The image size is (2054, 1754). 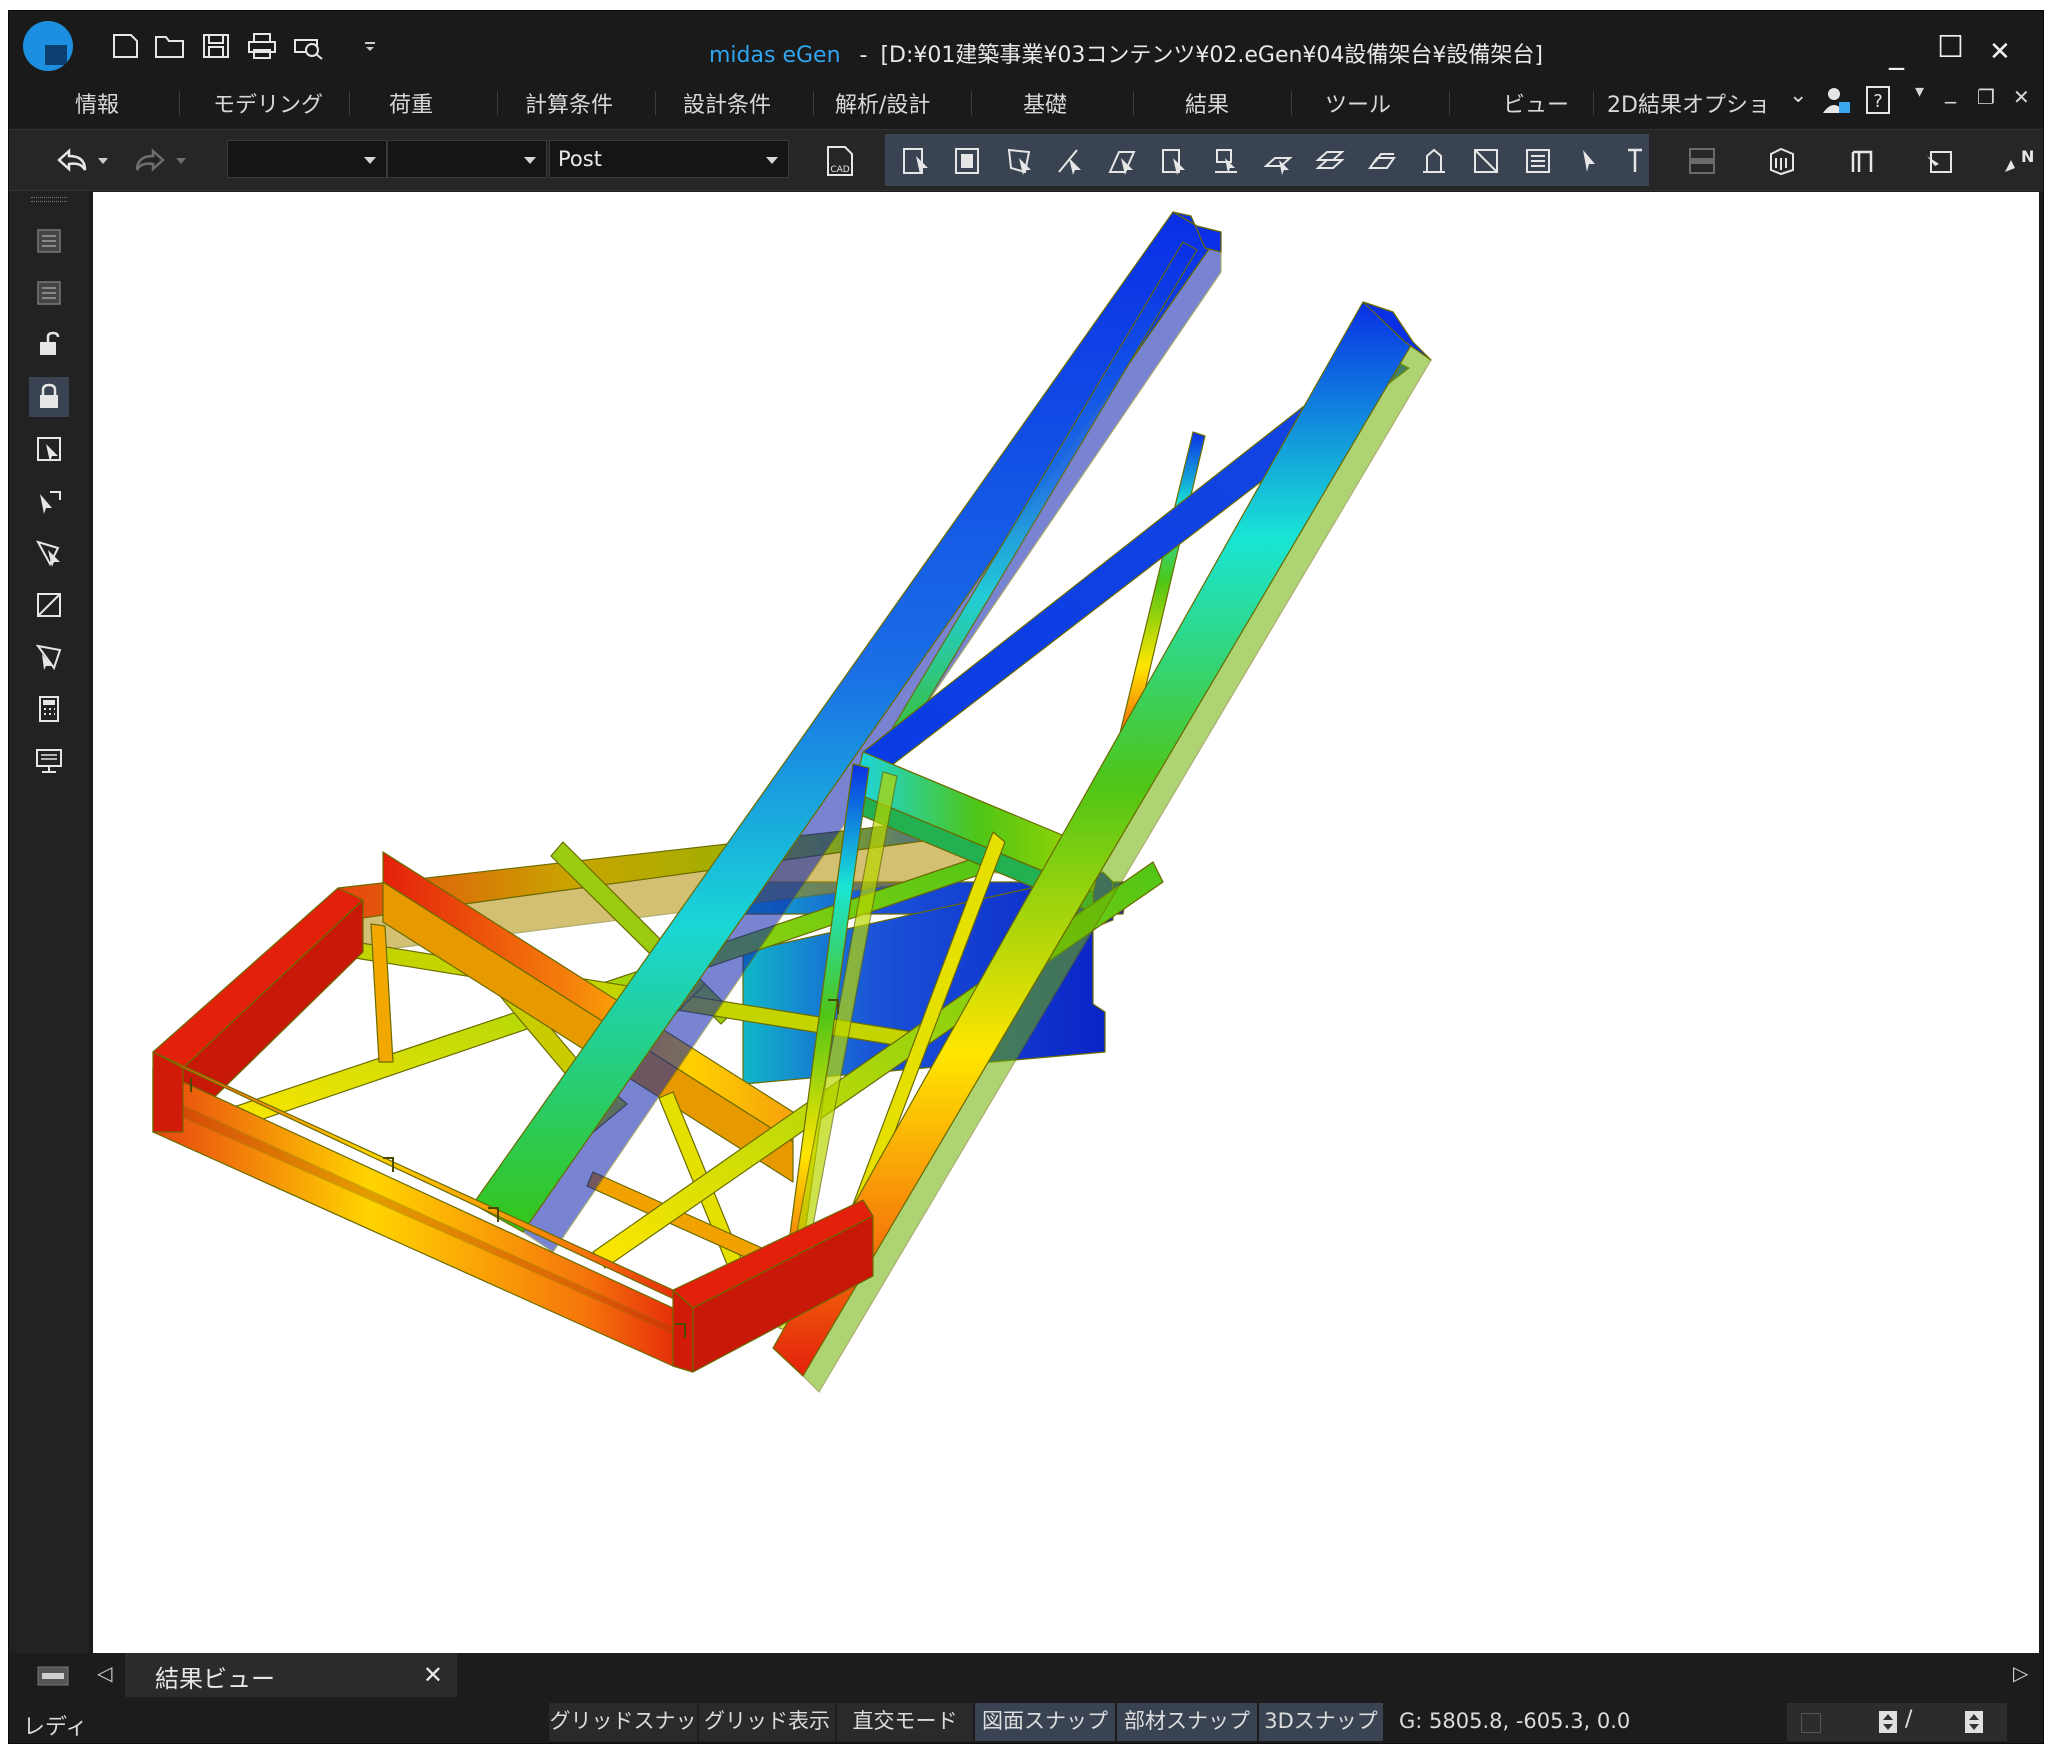 I want to click on select-cross-icon, so click(x=49, y=605).